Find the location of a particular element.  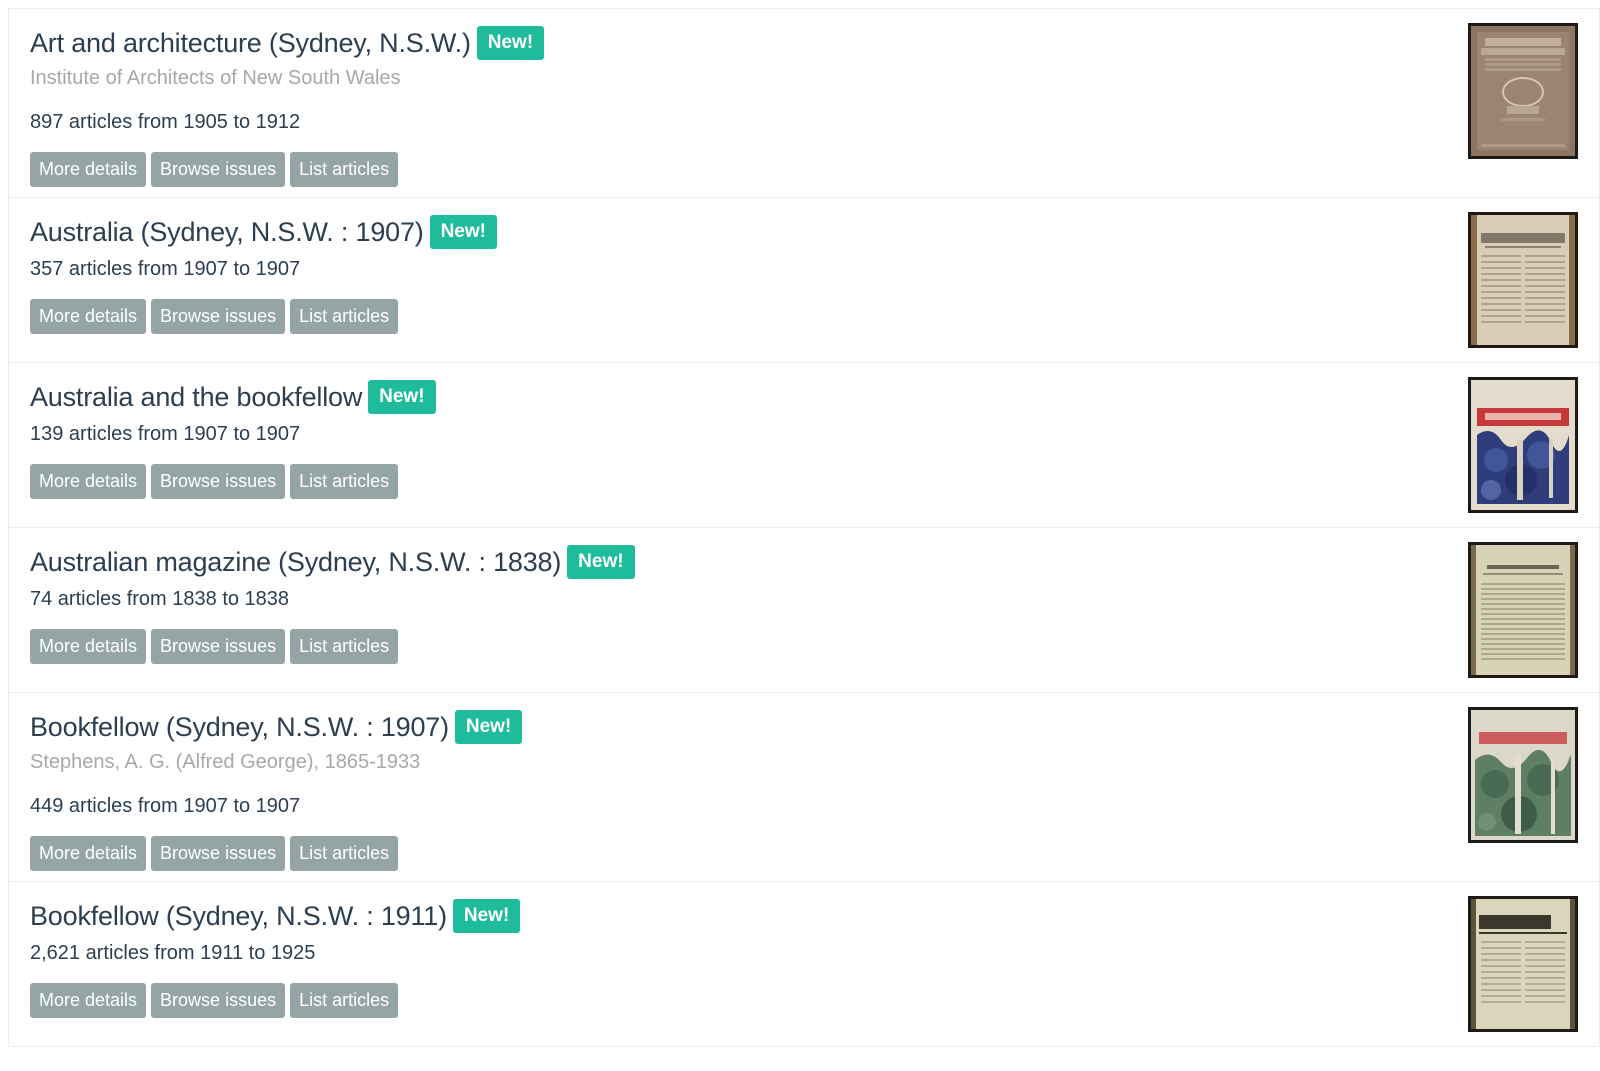

article-summary: 897 articles from 1905 to 1912 is located at coordinates (165, 122).